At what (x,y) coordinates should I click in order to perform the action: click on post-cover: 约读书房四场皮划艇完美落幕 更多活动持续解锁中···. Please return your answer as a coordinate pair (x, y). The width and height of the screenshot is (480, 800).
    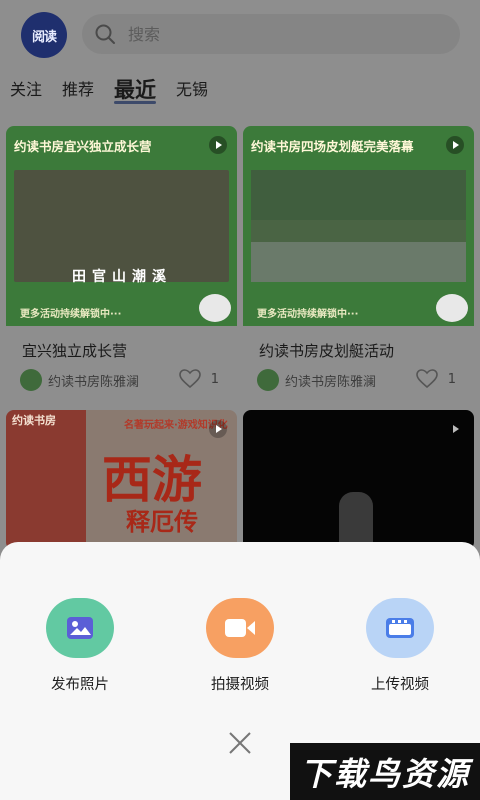
    Looking at the image, I should click on (358, 226).